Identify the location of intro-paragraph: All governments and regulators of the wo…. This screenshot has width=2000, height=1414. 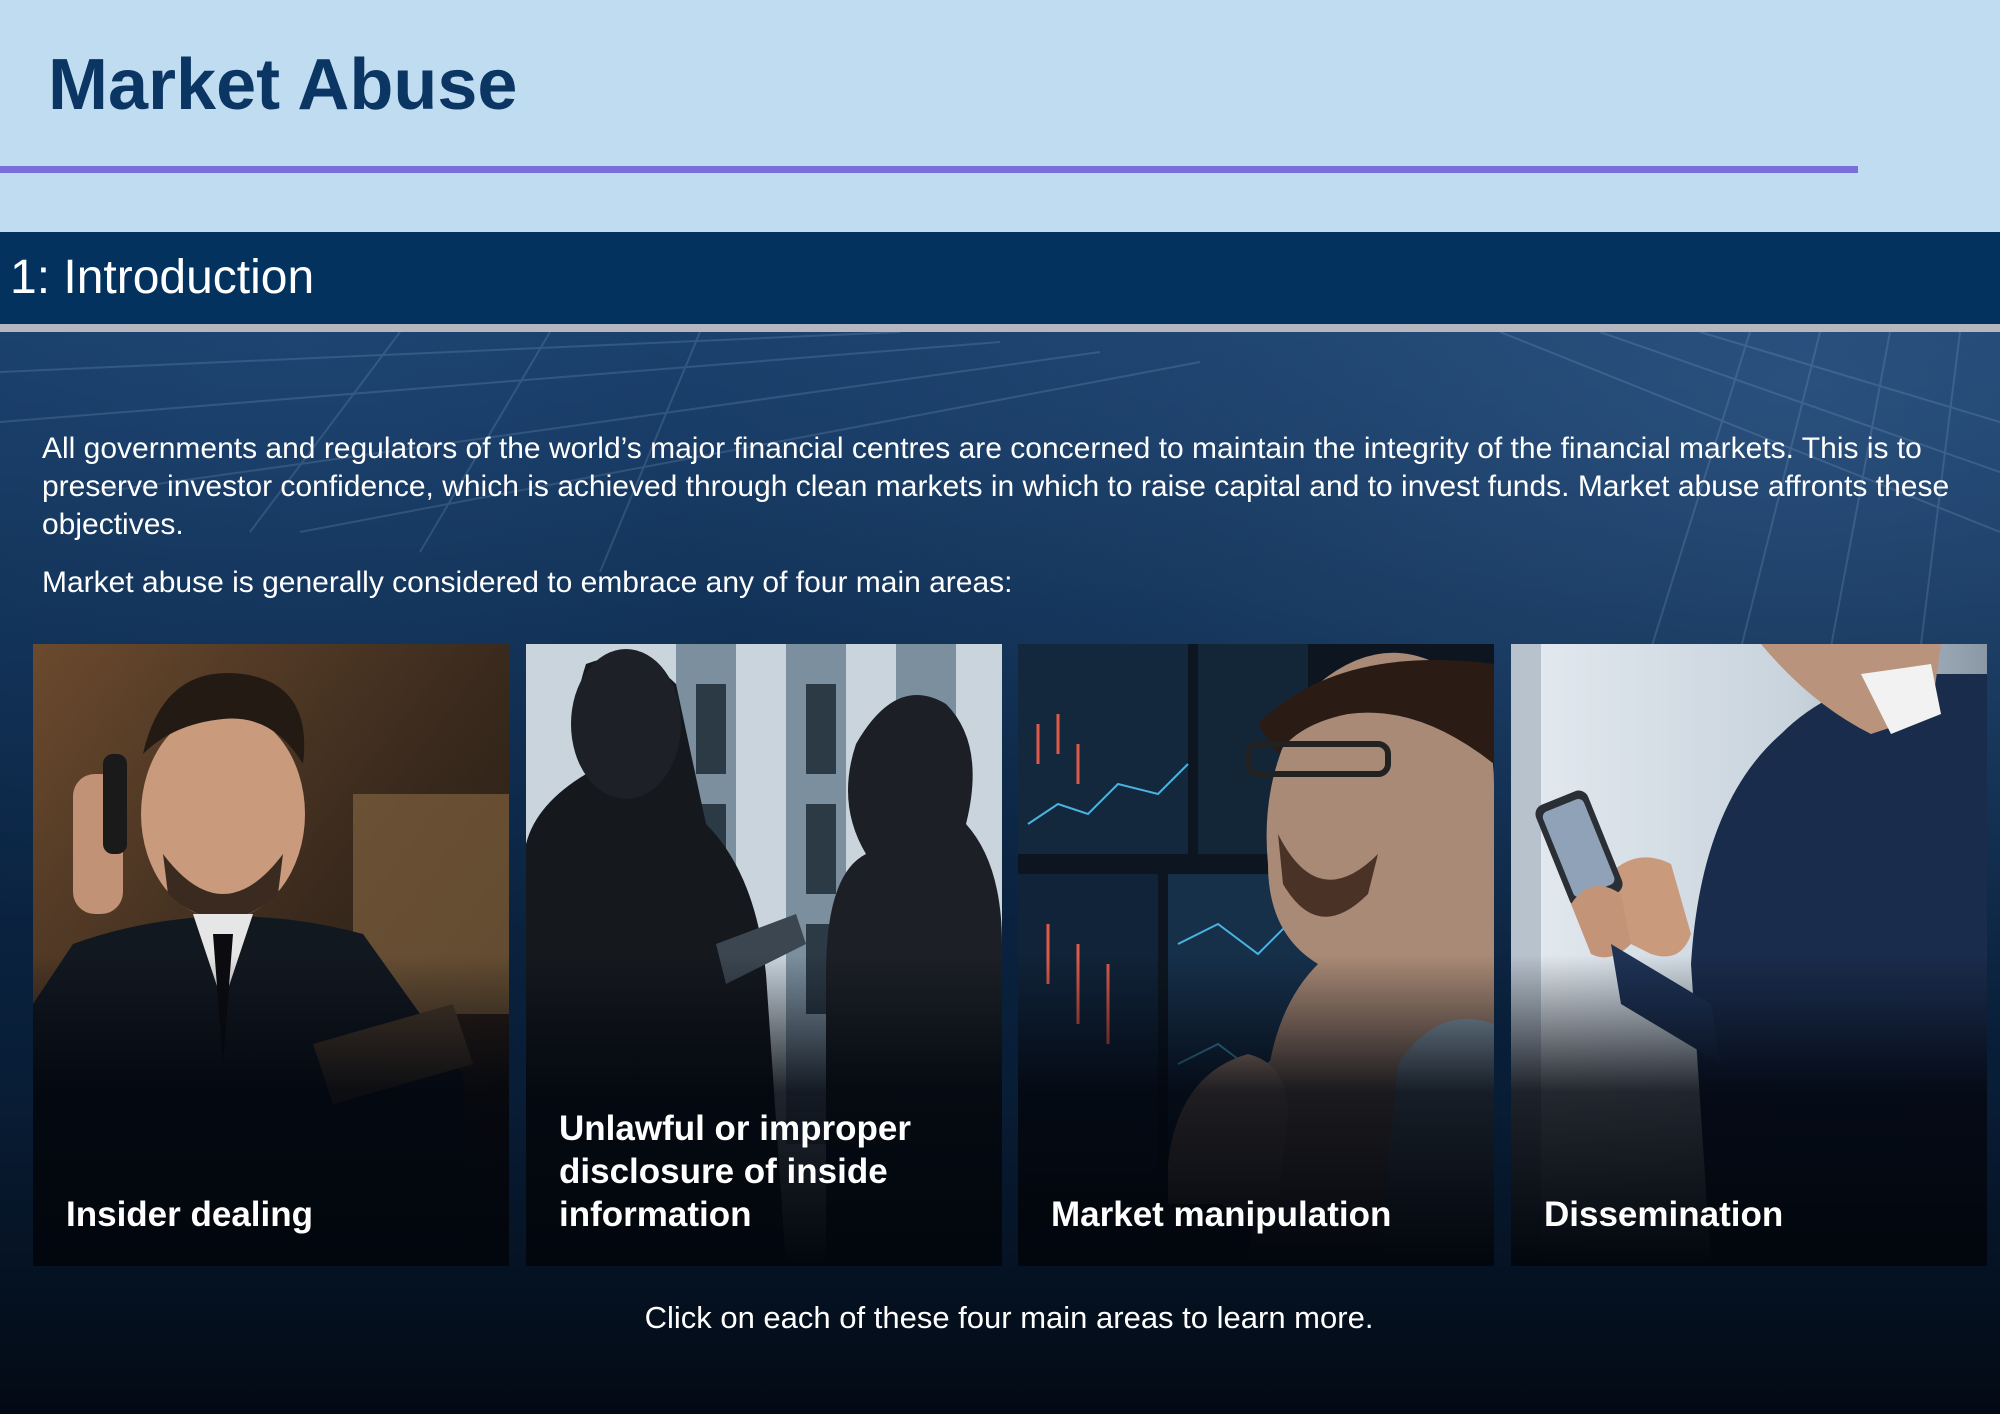
(996, 486).